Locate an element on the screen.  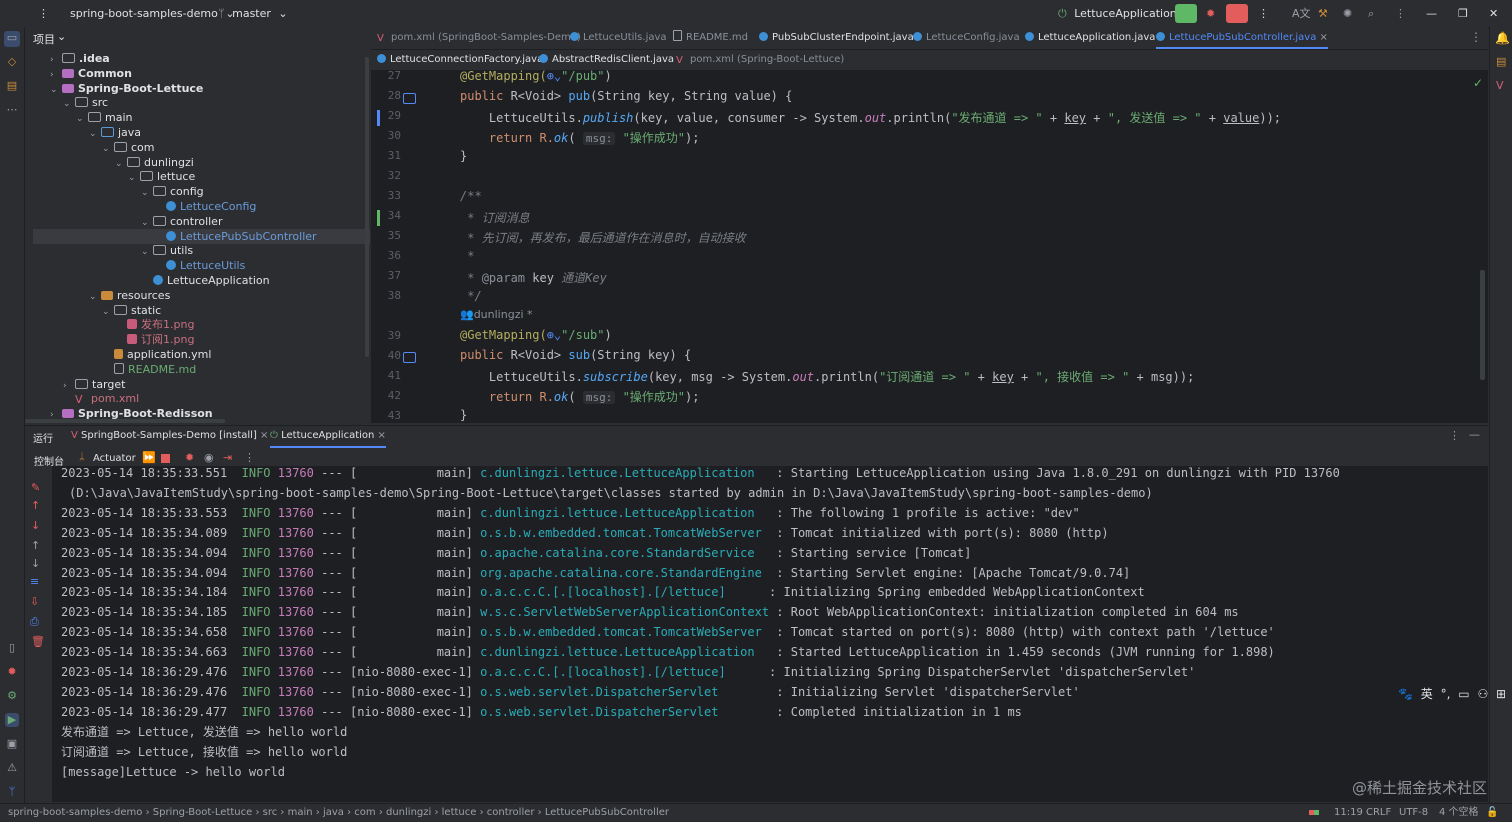
tree-item: LettucePubSubController is located at coordinates (201, 236).